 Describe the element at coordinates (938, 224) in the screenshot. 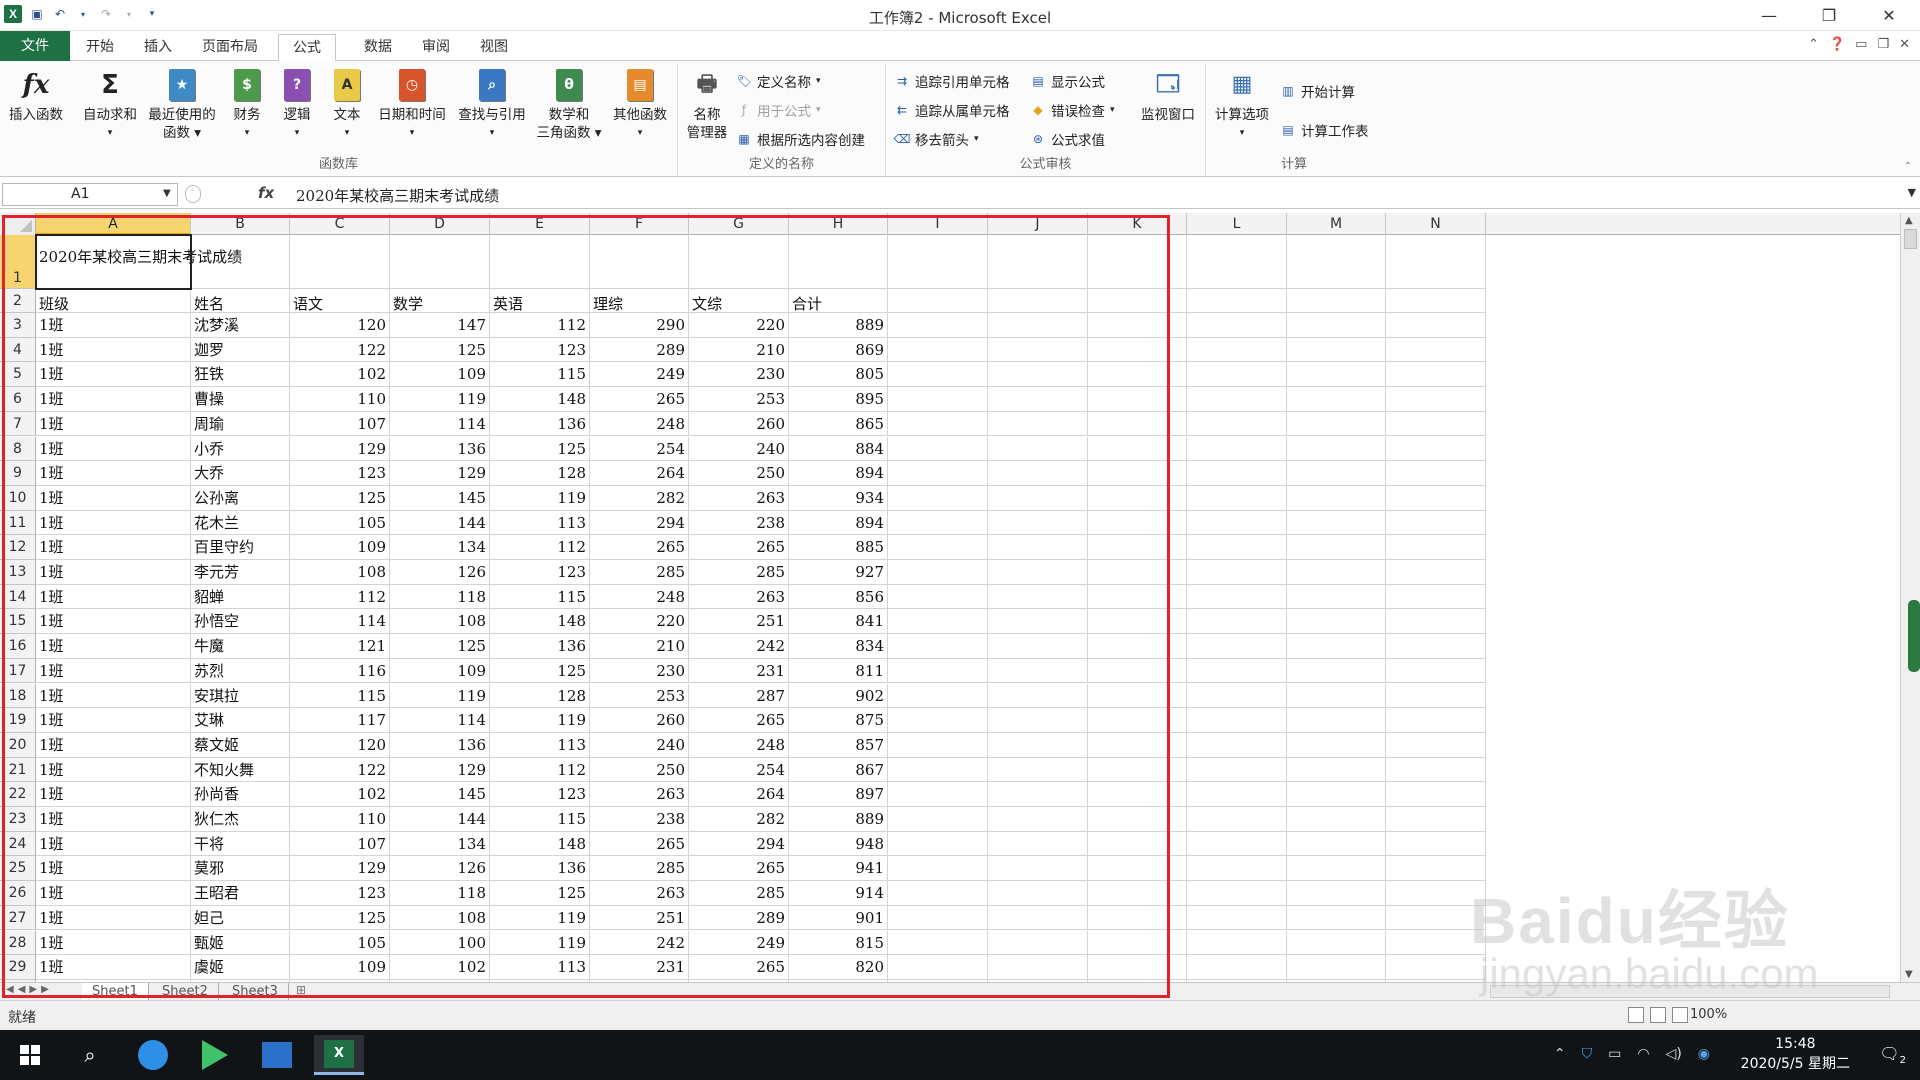

I see `column-header-i: I` at that location.